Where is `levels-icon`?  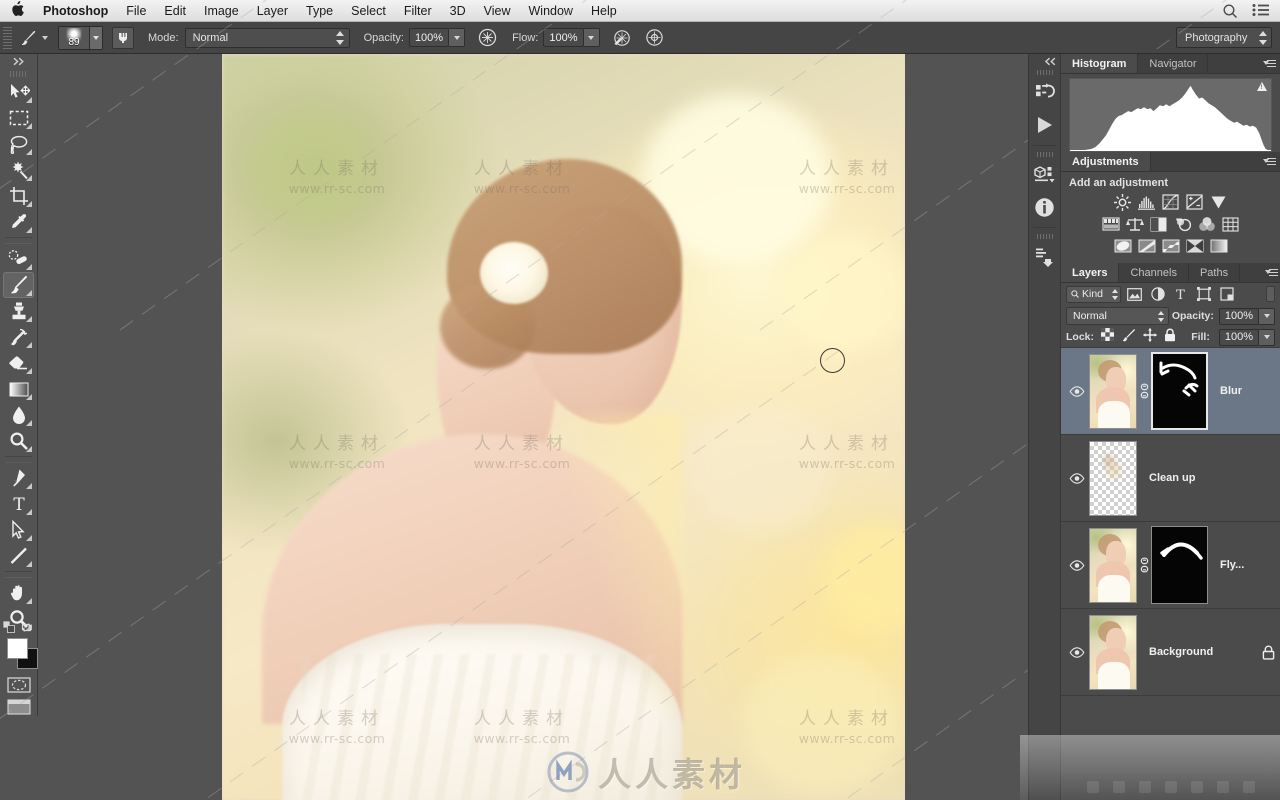
levels-icon is located at coordinates (1147, 202).